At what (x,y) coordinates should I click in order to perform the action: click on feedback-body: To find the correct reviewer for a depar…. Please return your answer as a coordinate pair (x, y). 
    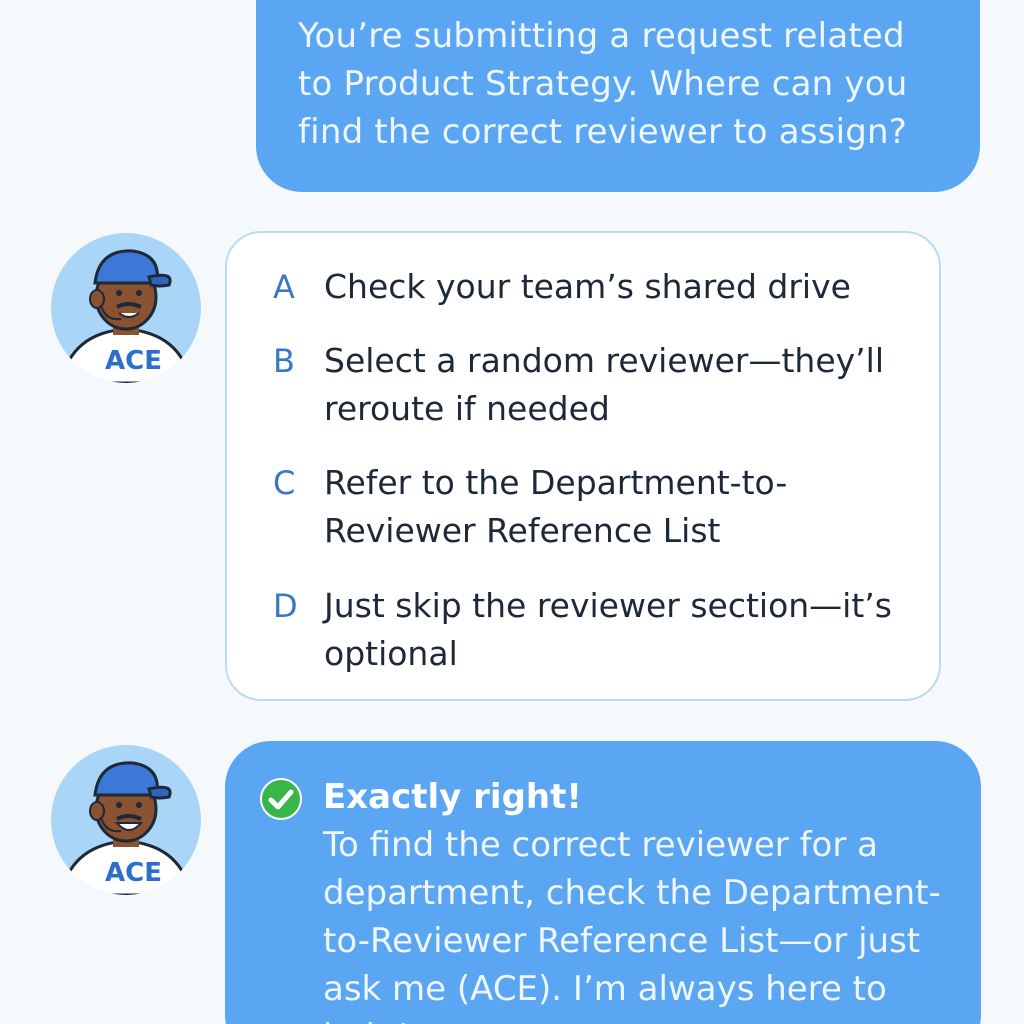
    Looking at the image, I should click on (632, 924).